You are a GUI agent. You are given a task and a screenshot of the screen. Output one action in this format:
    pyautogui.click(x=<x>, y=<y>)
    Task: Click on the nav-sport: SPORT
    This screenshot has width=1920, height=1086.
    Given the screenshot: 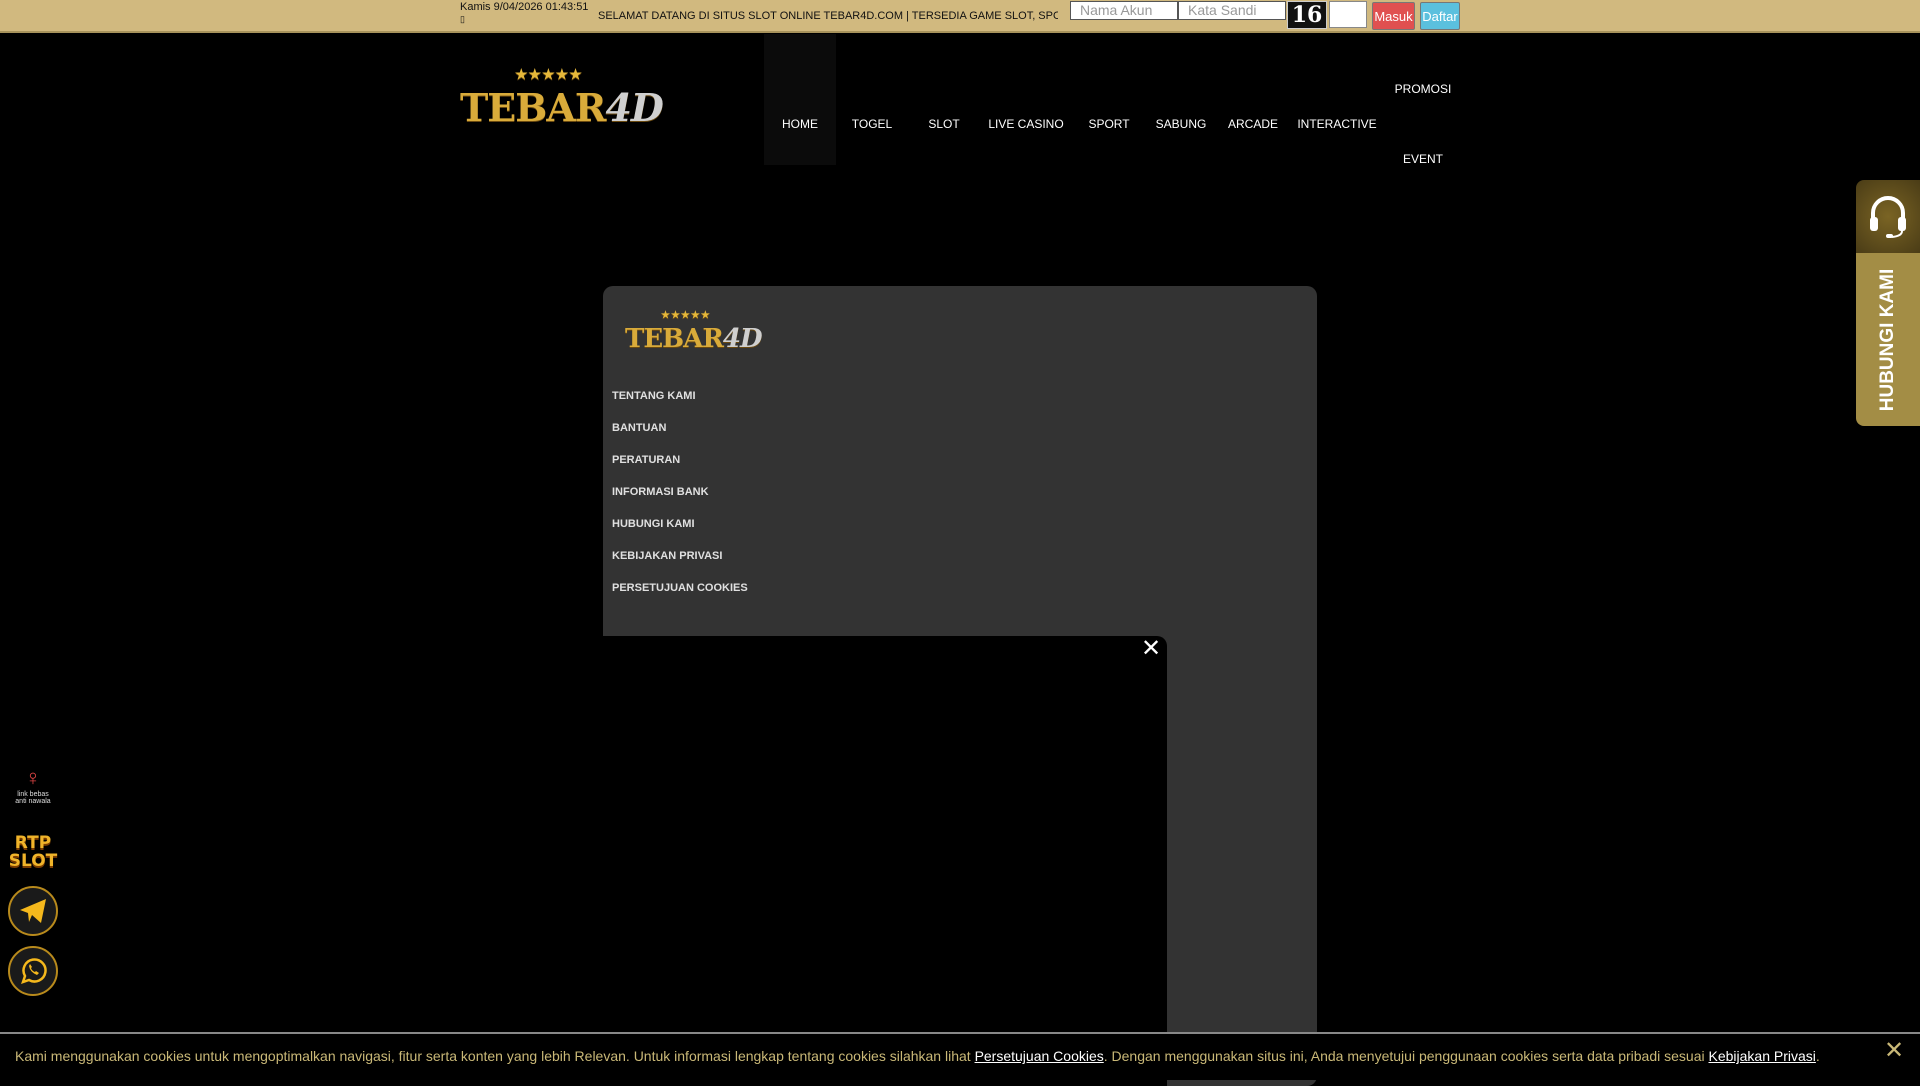 What is the action you would take?
    pyautogui.click(x=1108, y=124)
    